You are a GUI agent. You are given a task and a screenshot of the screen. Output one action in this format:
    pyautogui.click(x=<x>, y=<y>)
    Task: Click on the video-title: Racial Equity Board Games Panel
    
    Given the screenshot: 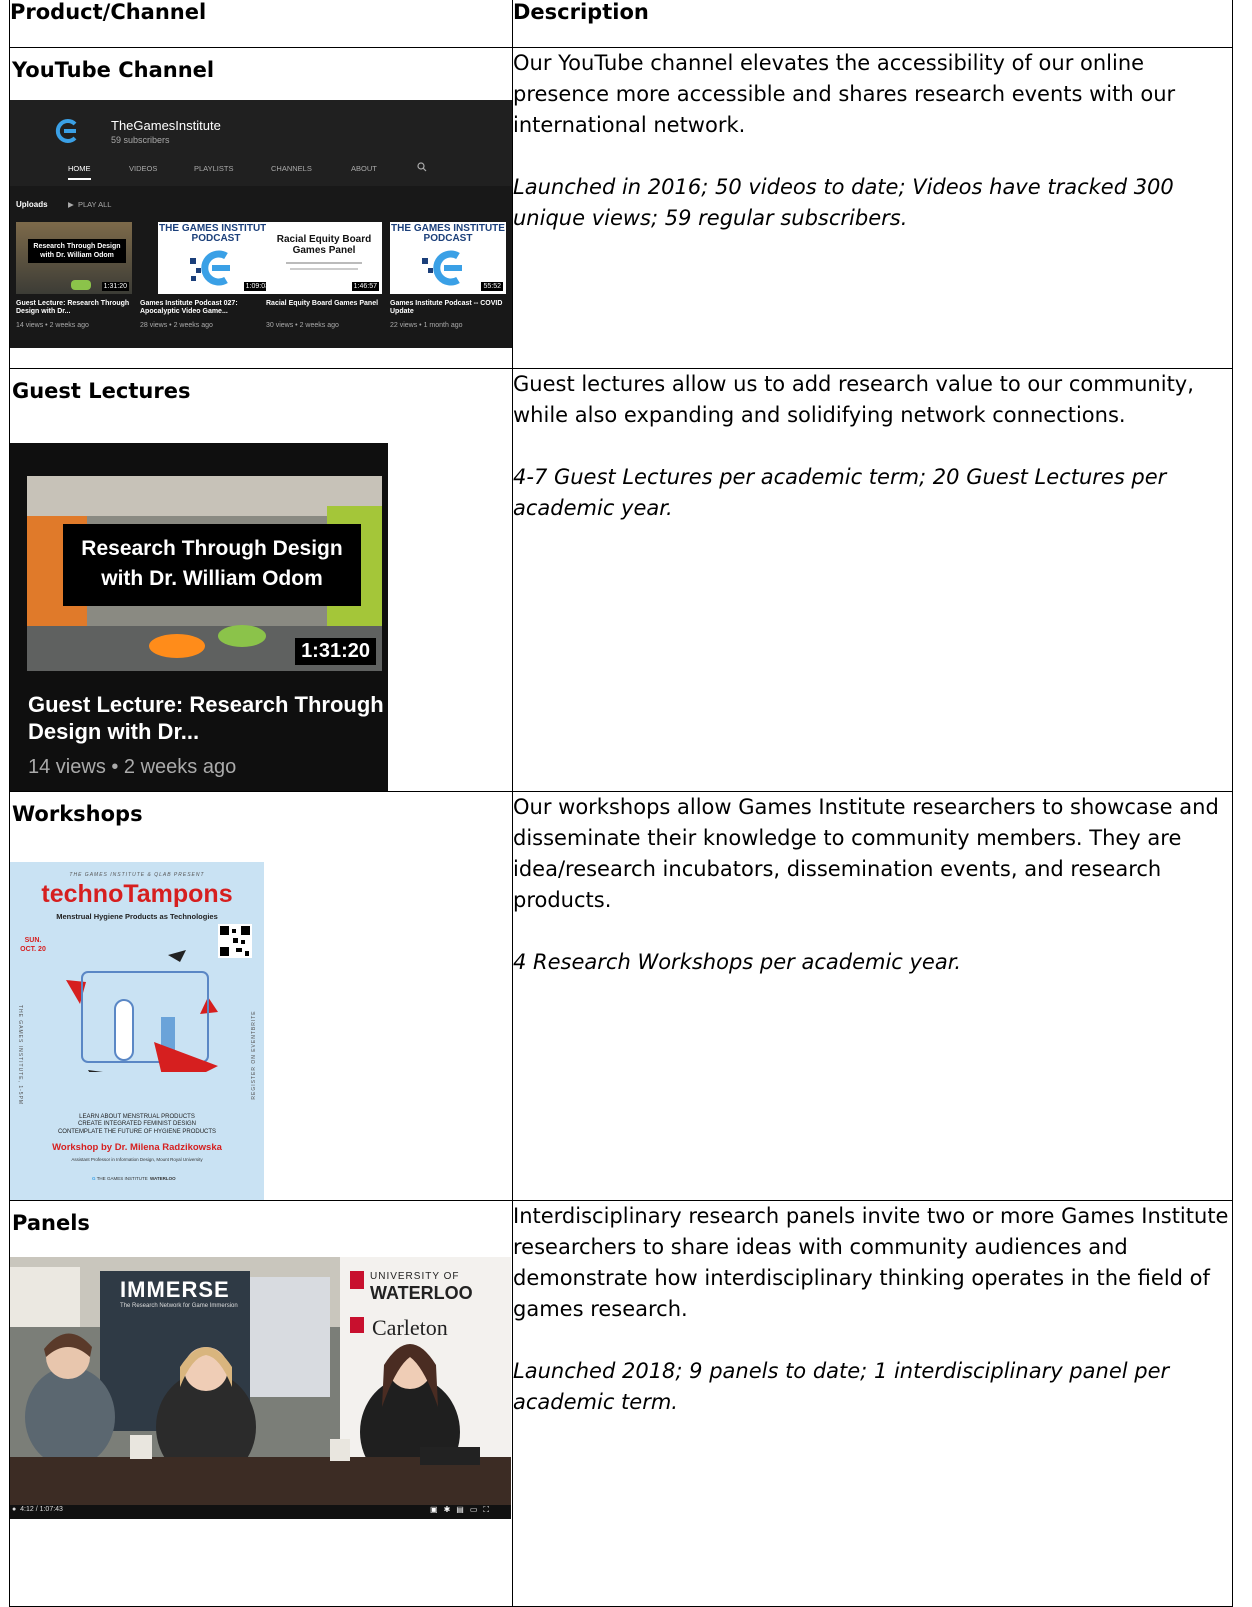 What is the action you would take?
    pyautogui.click(x=326, y=304)
    